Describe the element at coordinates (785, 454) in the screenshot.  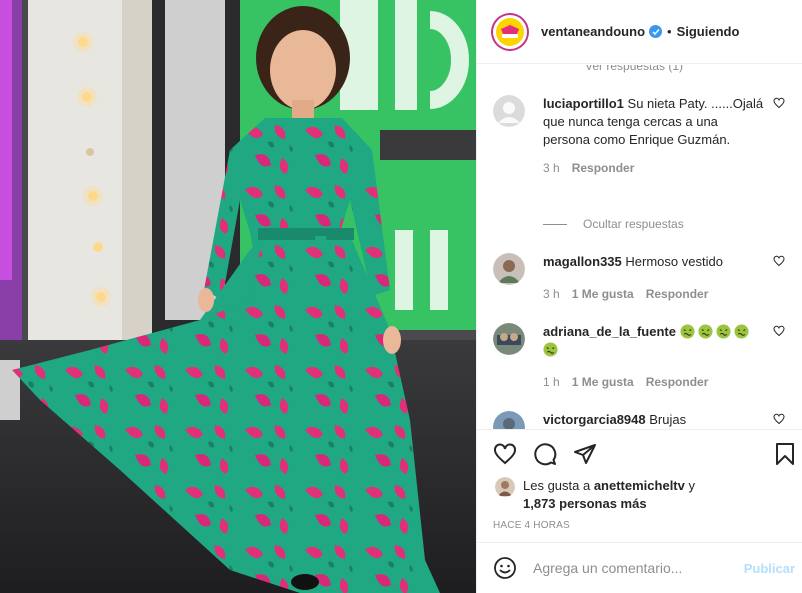
I see `bookmark-icon` at that location.